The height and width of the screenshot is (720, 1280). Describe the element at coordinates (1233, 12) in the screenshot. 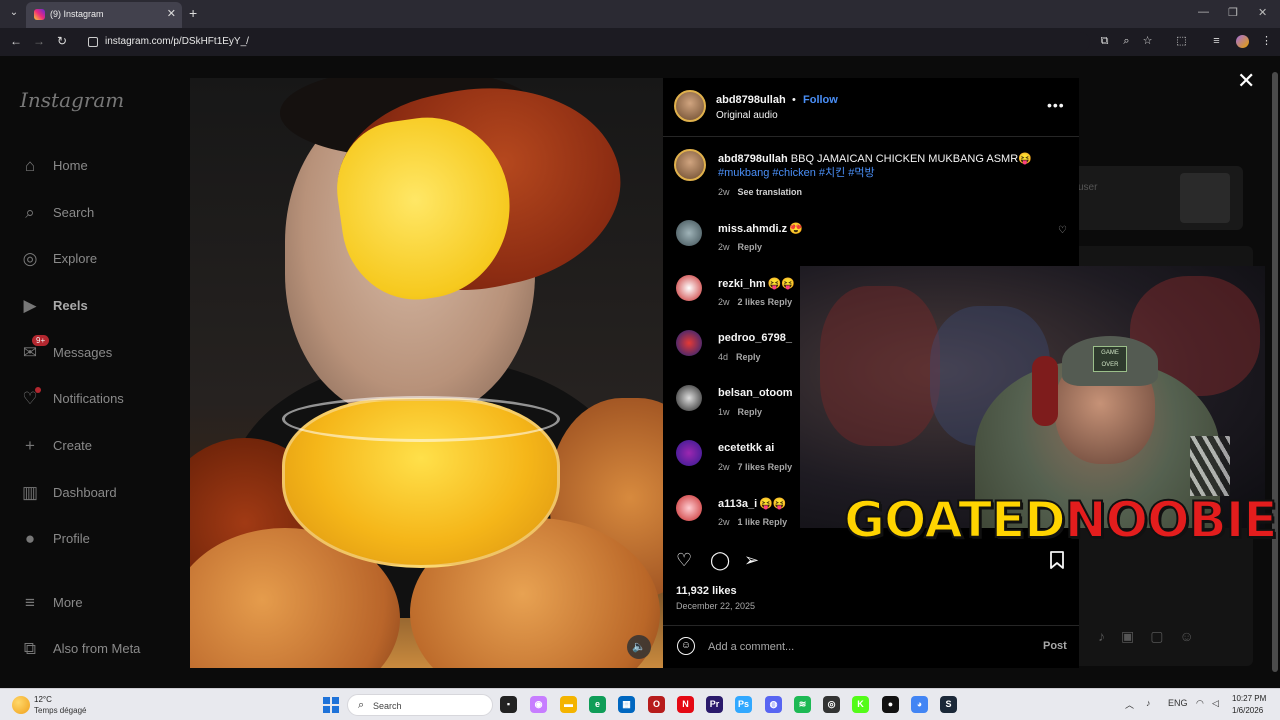

I see `maximize-icon: ❐` at that location.